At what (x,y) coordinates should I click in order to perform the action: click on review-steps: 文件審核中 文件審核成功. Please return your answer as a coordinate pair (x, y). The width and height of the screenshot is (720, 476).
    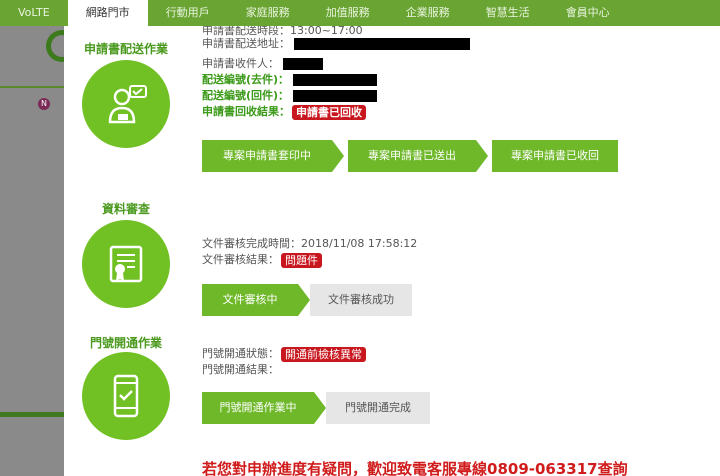
    Looking at the image, I should click on (315, 300).